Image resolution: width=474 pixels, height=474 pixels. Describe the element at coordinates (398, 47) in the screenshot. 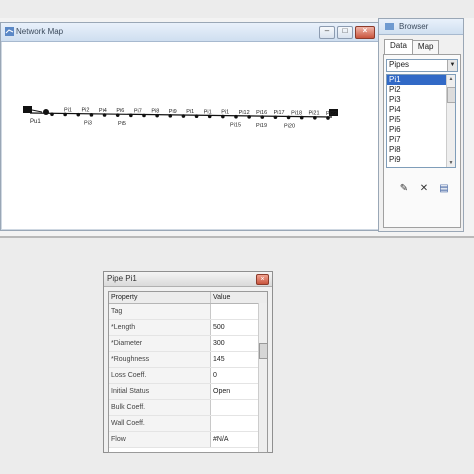

I see `tab-data: Data` at that location.